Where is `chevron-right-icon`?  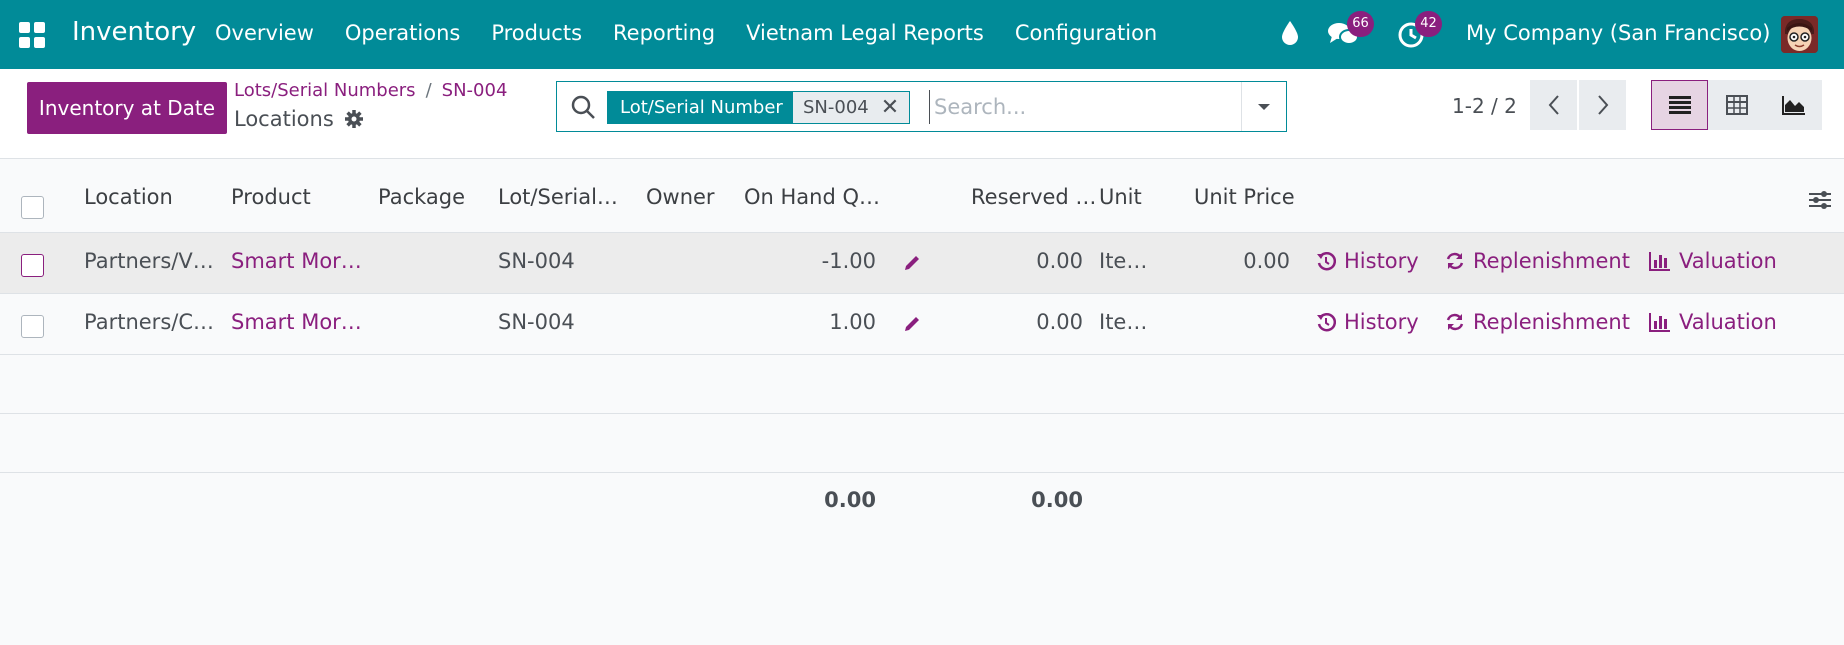 chevron-right-icon is located at coordinates (1602, 105).